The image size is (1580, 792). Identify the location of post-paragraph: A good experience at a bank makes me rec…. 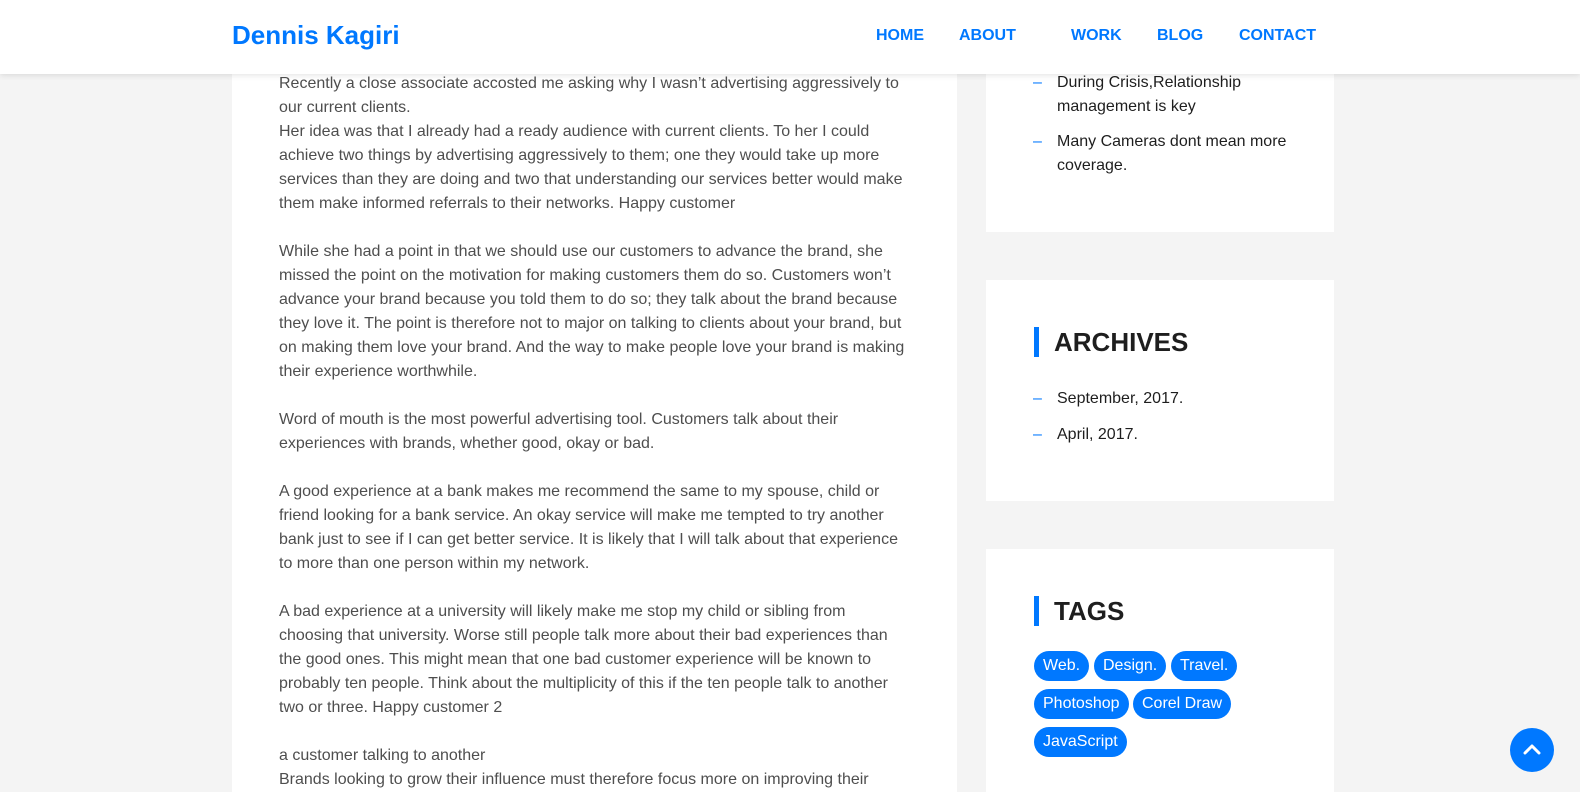
(588, 527).